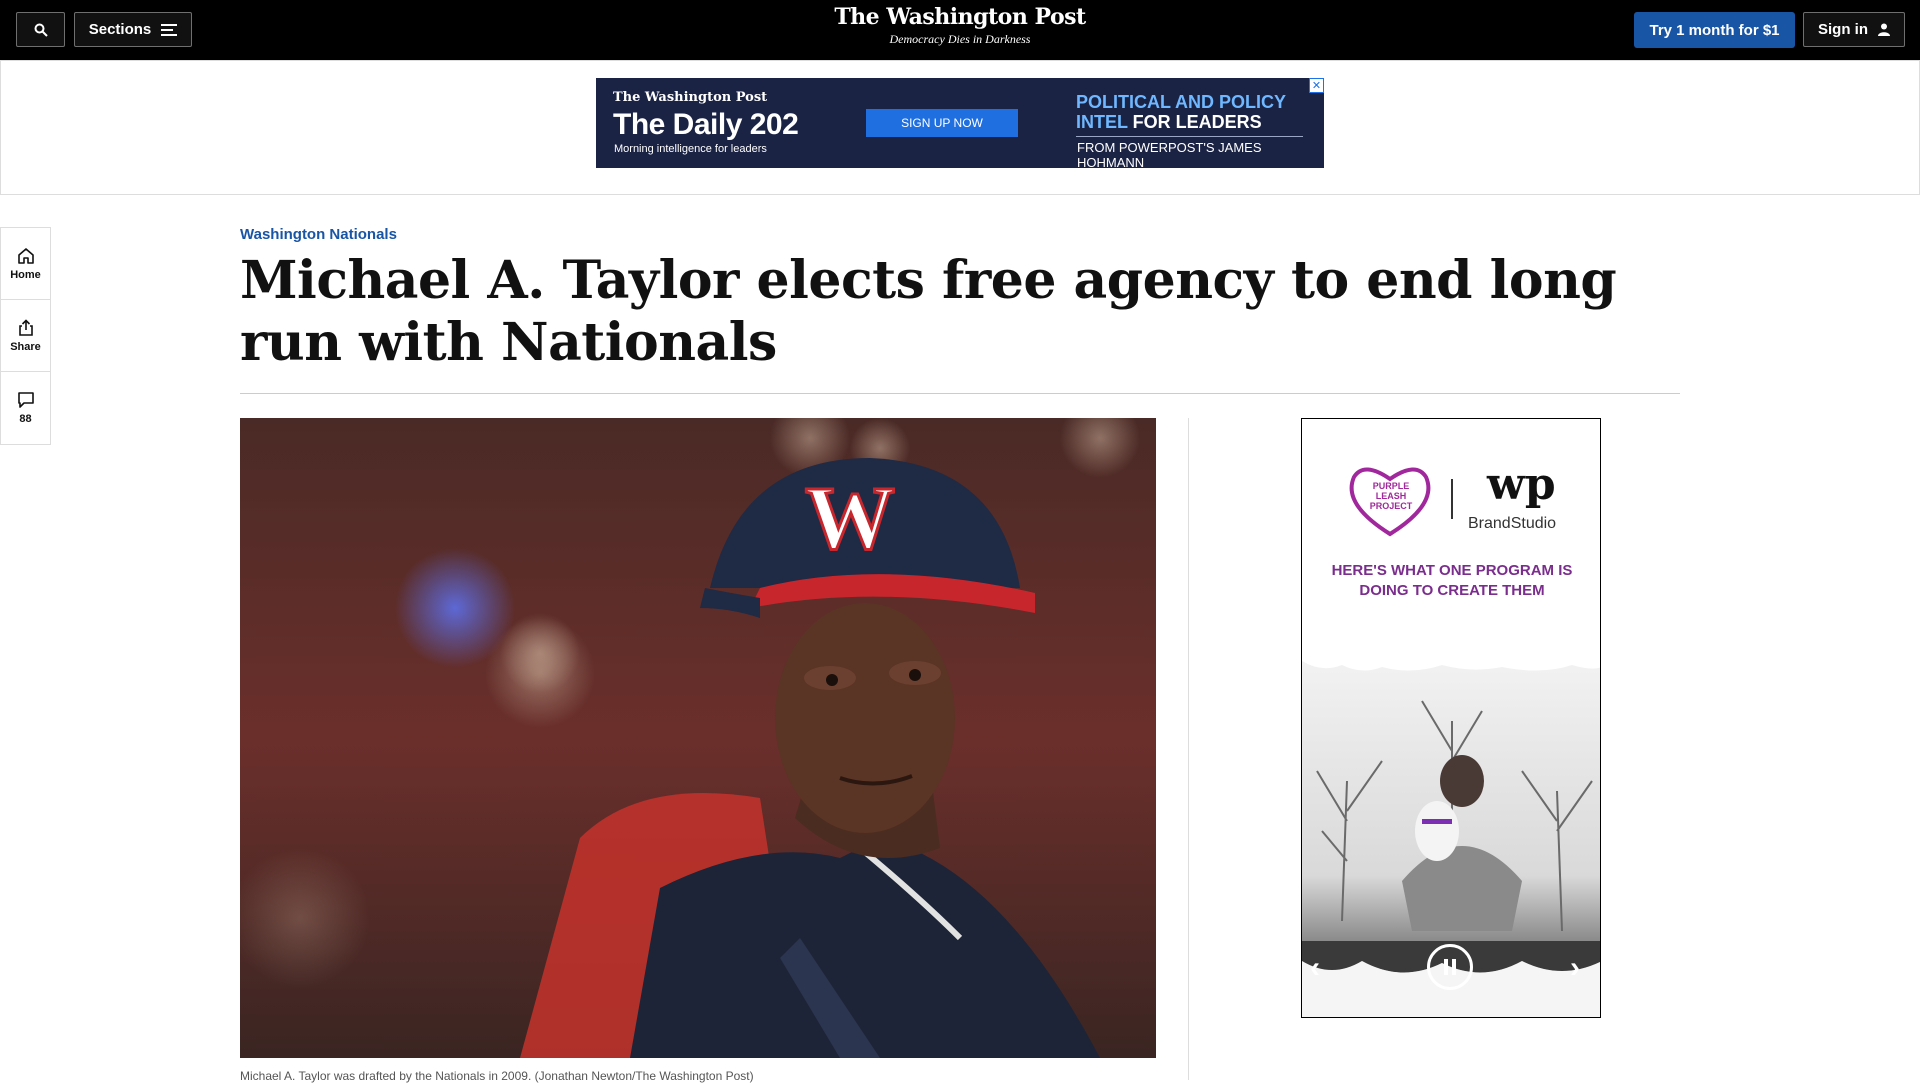 This screenshot has width=1920, height=1083. What do you see at coordinates (1315, 968) in the screenshot?
I see `carousel-prev-icon: ‹` at bounding box center [1315, 968].